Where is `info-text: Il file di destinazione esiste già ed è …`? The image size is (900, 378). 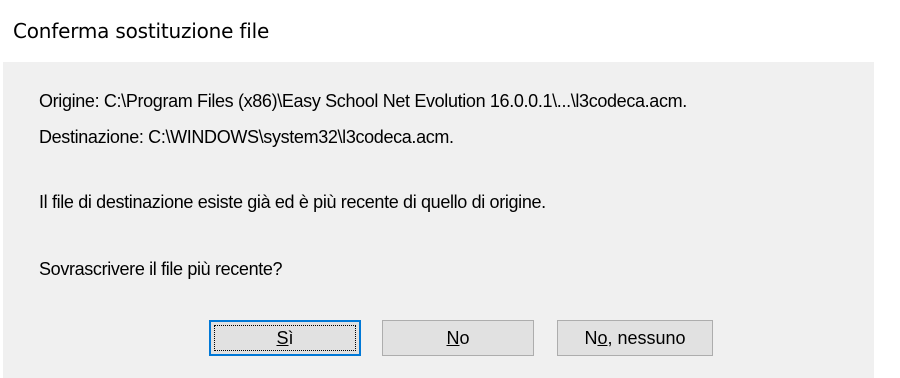 info-text: Il file di destinazione esiste già ed è … is located at coordinates (292, 202).